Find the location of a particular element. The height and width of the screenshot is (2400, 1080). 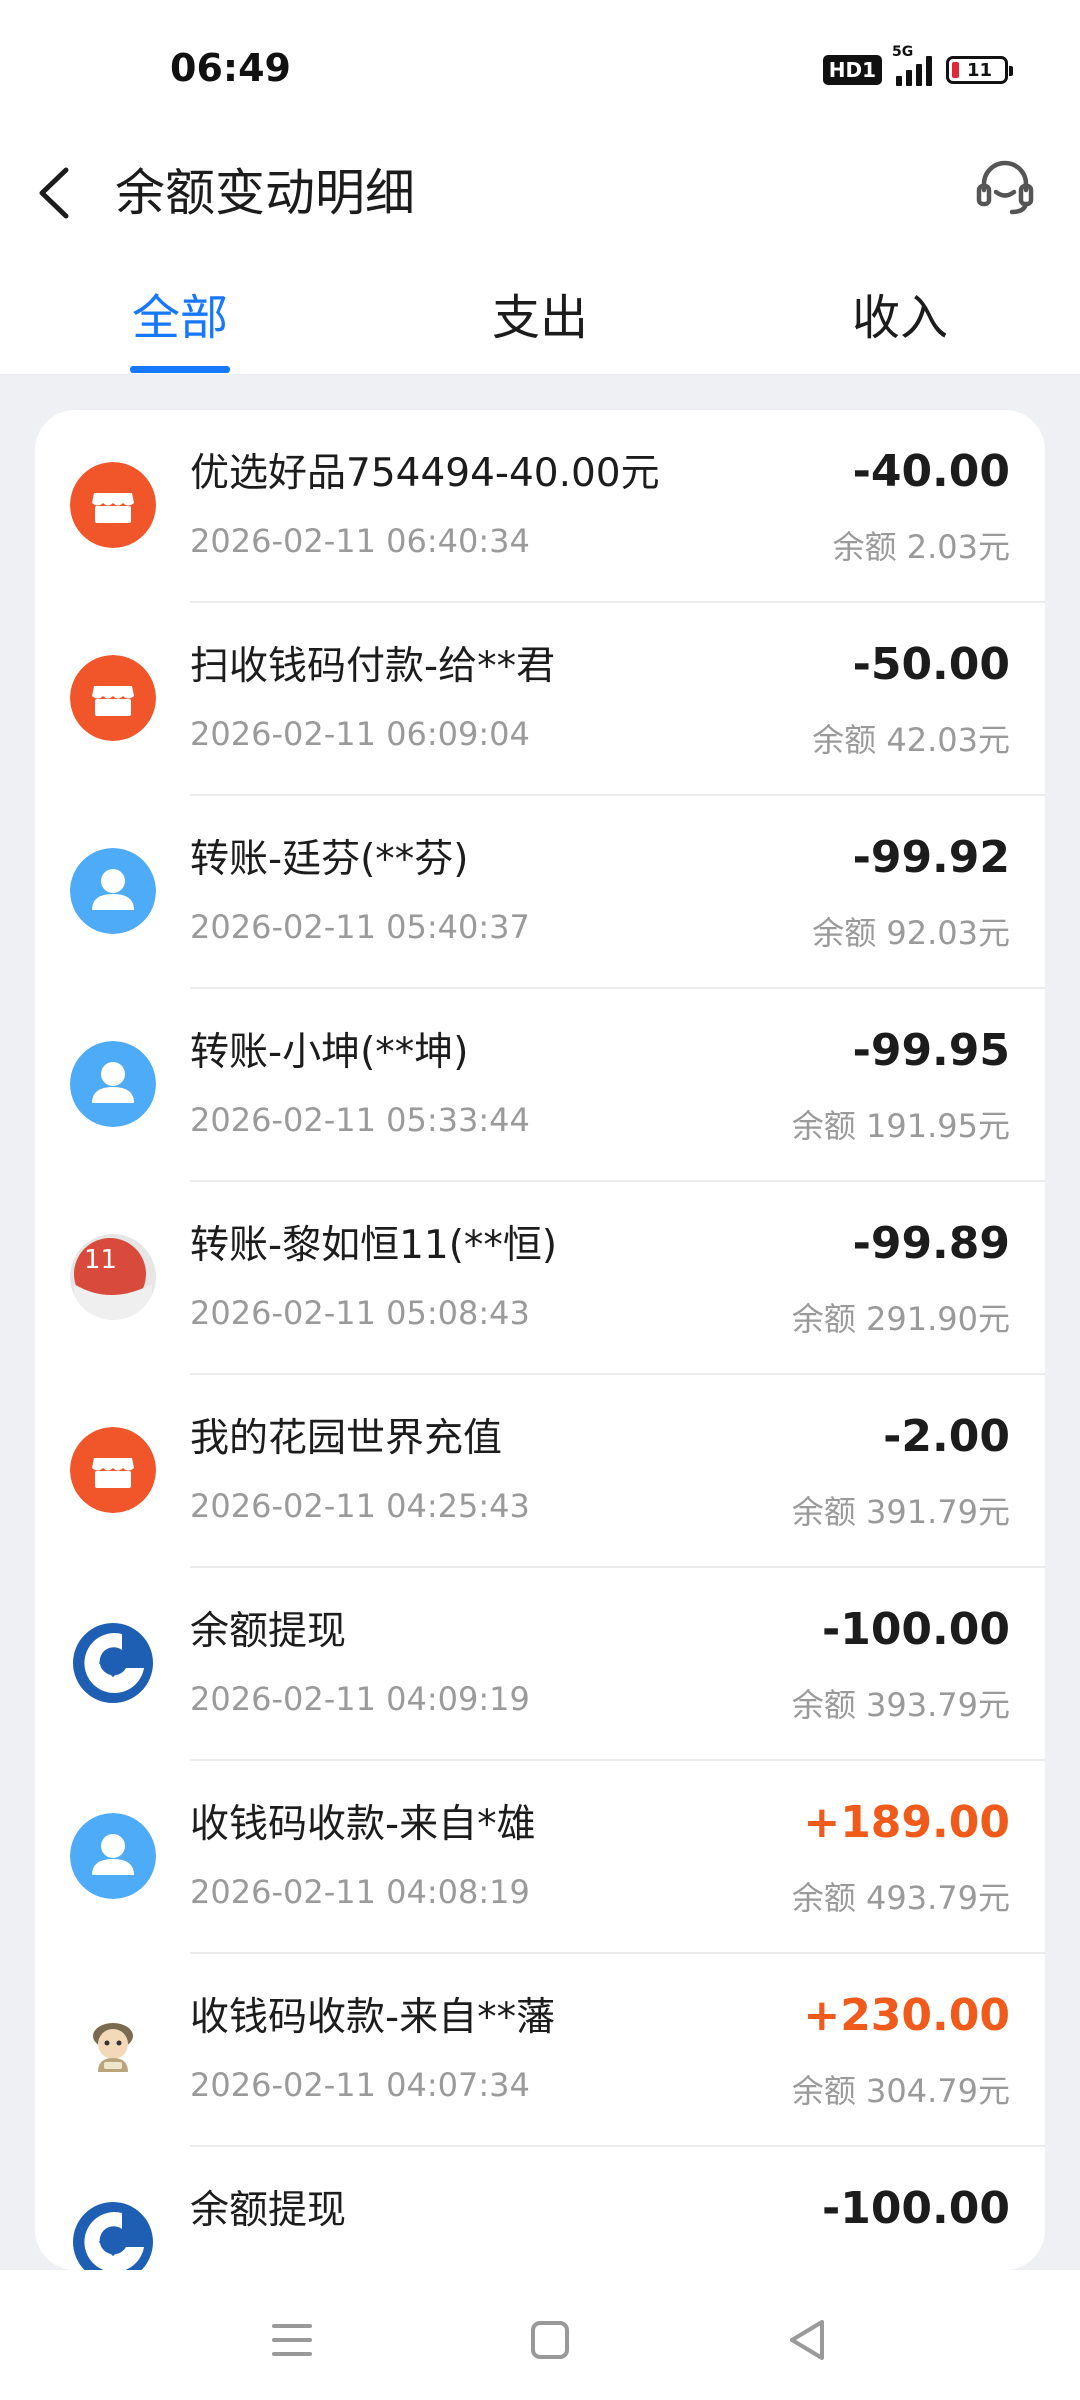

tab-expense: 支出 is located at coordinates (540, 313).